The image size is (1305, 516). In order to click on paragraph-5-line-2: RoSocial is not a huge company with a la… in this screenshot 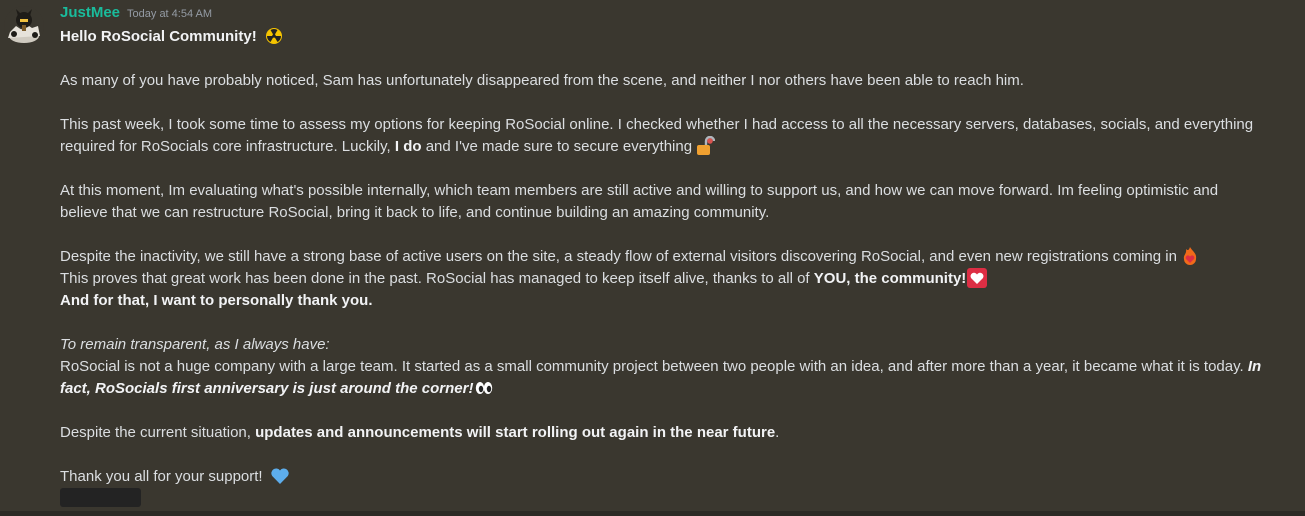, I will do `click(676, 367)`.